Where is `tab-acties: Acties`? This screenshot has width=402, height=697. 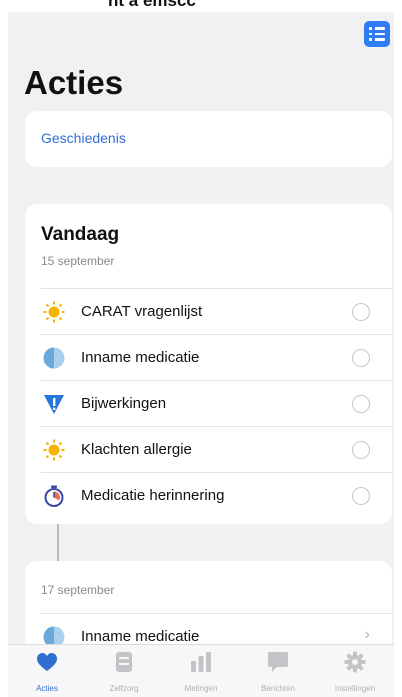 tab-acties: Acties is located at coordinates (47, 674).